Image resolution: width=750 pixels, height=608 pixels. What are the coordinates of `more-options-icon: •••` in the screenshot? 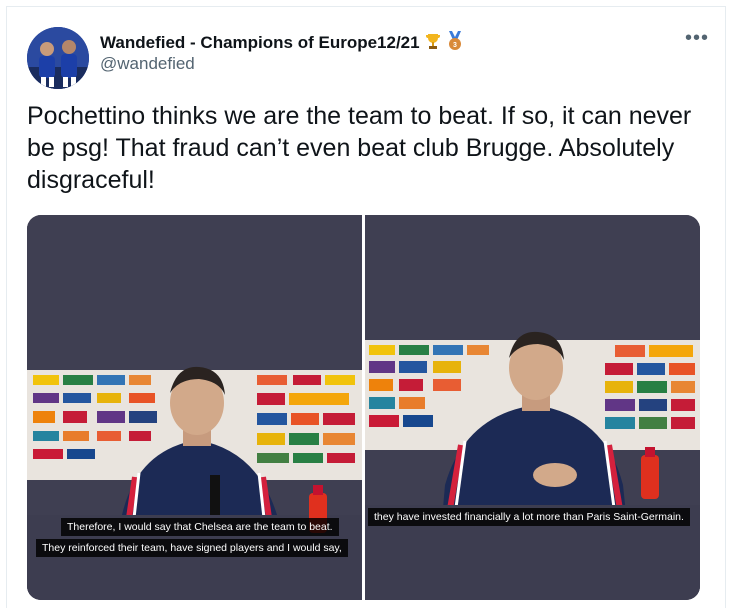 It's located at (697, 38).